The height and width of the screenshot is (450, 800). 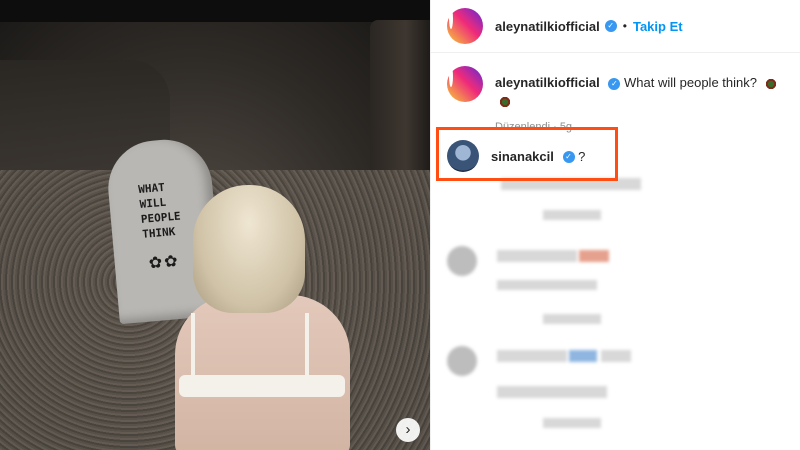 What do you see at coordinates (307, 346) in the screenshot?
I see `strap-right` at bounding box center [307, 346].